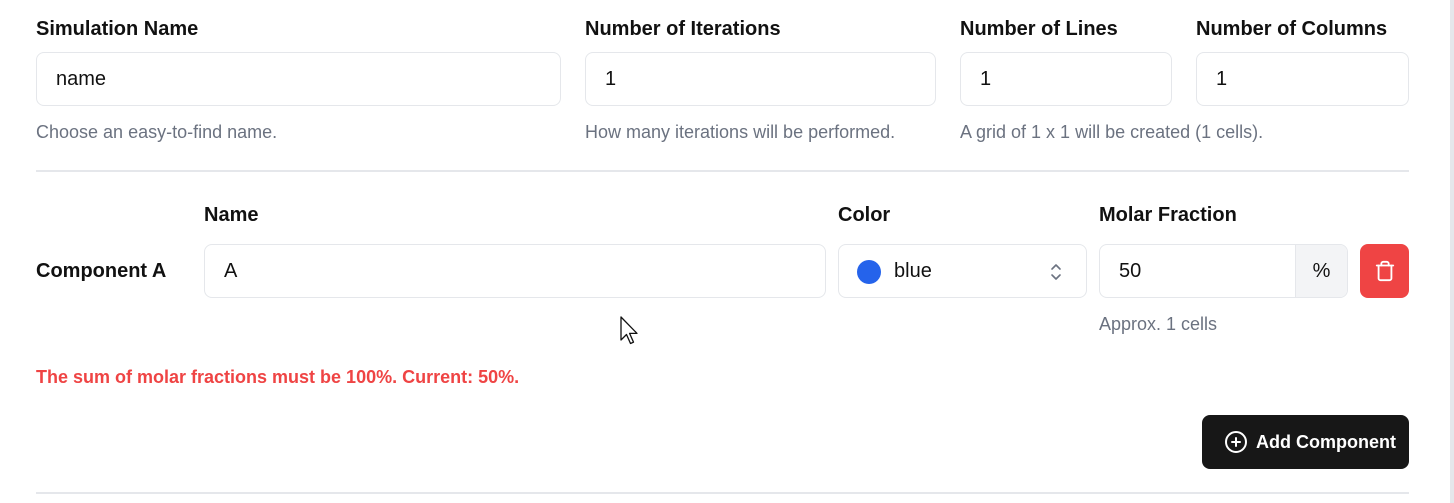 The height and width of the screenshot is (503, 1454). Describe the element at coordinates (1452, 251) in the screenshot. I see `scrollbar-track` at that location.